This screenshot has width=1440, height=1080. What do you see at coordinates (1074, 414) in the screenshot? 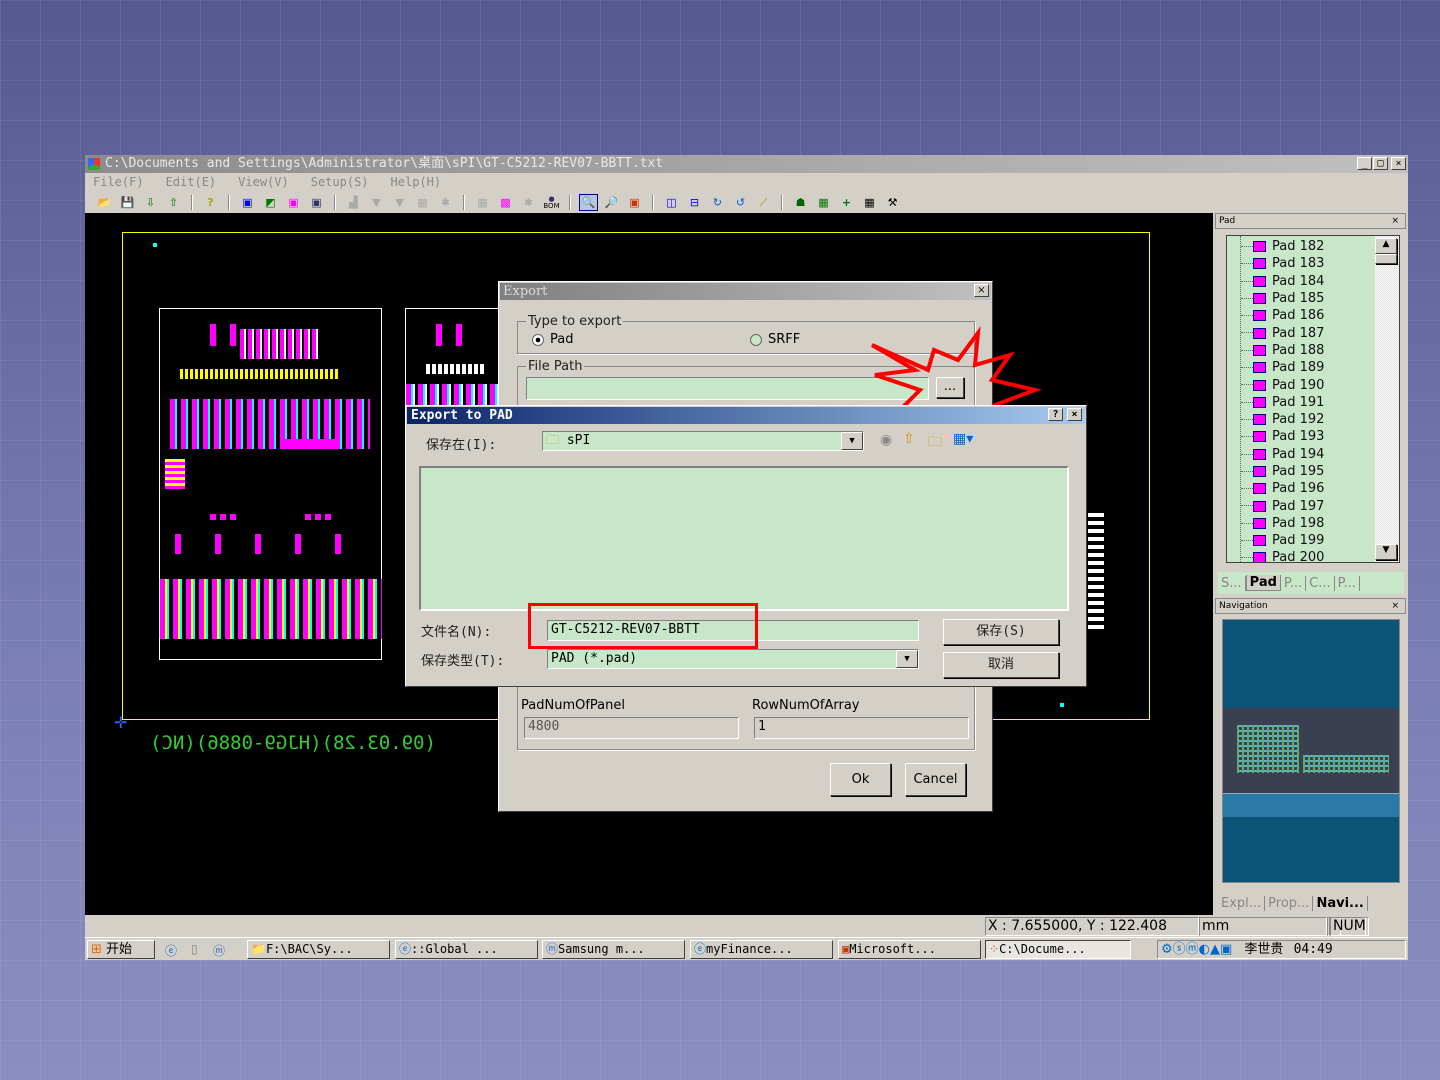
I see `save-dialog-close-button: ×` at bounding box center [1074, 414].